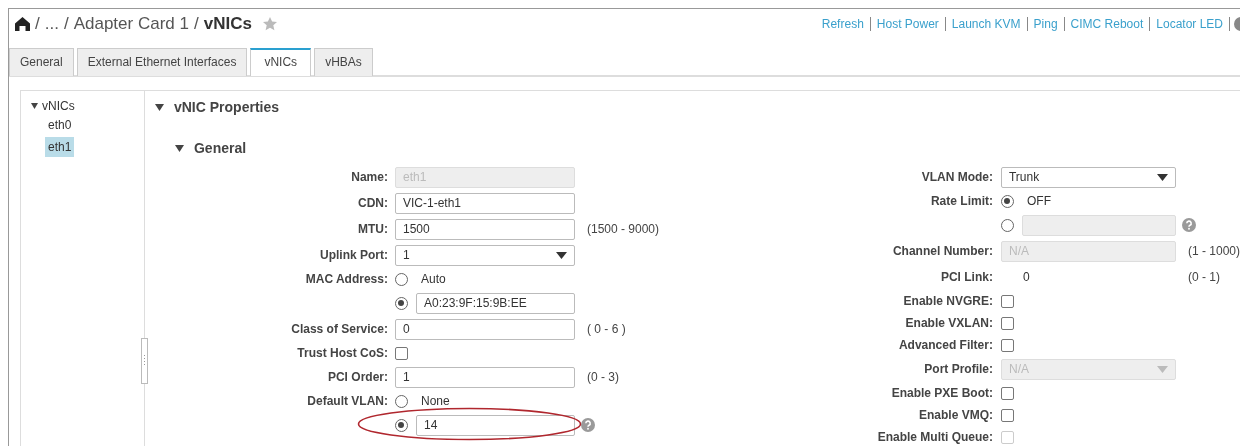 The height and width of the screenshot is (446, 1240). I want to click on field-value: 0, so click(1026, 277).